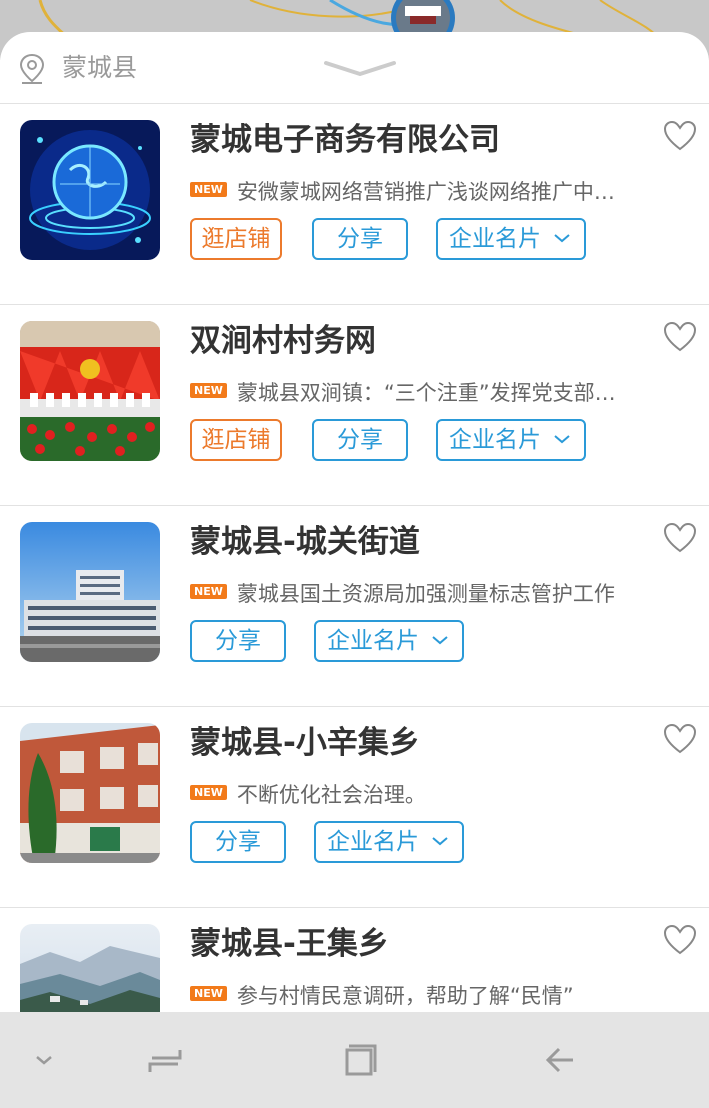 Image resolution: width=709 pixels, height=1108 pixels. I want to click on news-text: 不断优化社会治理。, so click(331, 795).